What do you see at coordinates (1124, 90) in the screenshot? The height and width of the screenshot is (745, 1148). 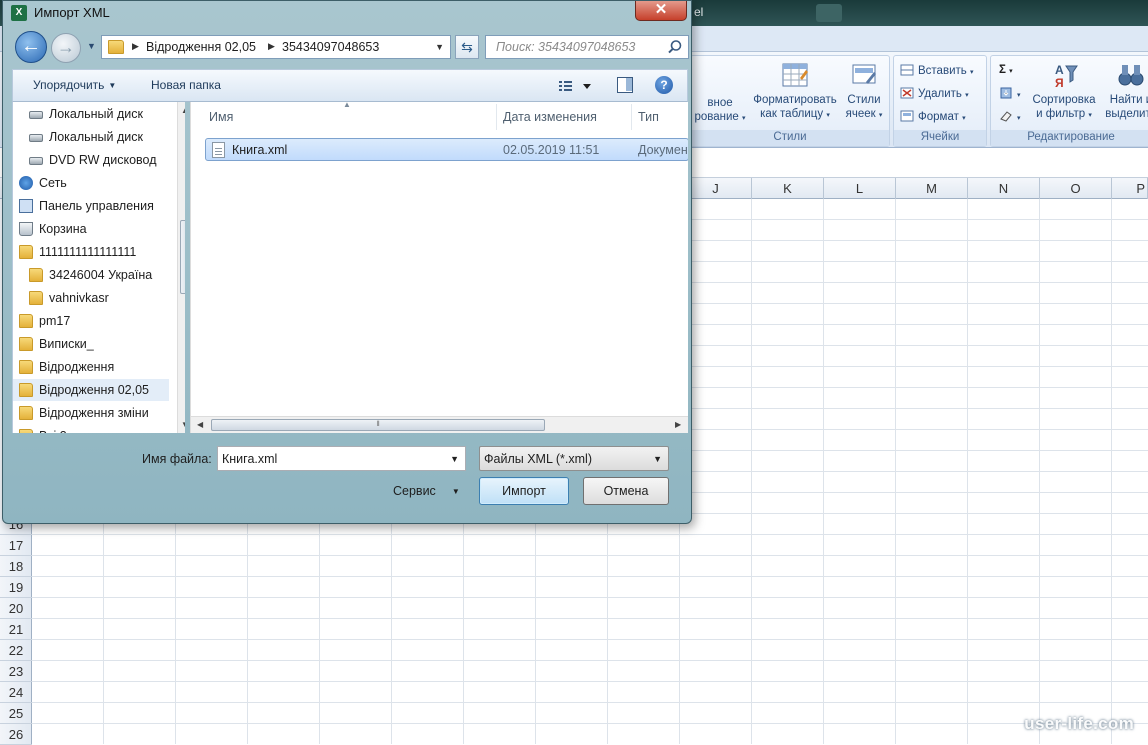 I see `find-select-button: Найти и выделить` at bounding box center [1124, 90].